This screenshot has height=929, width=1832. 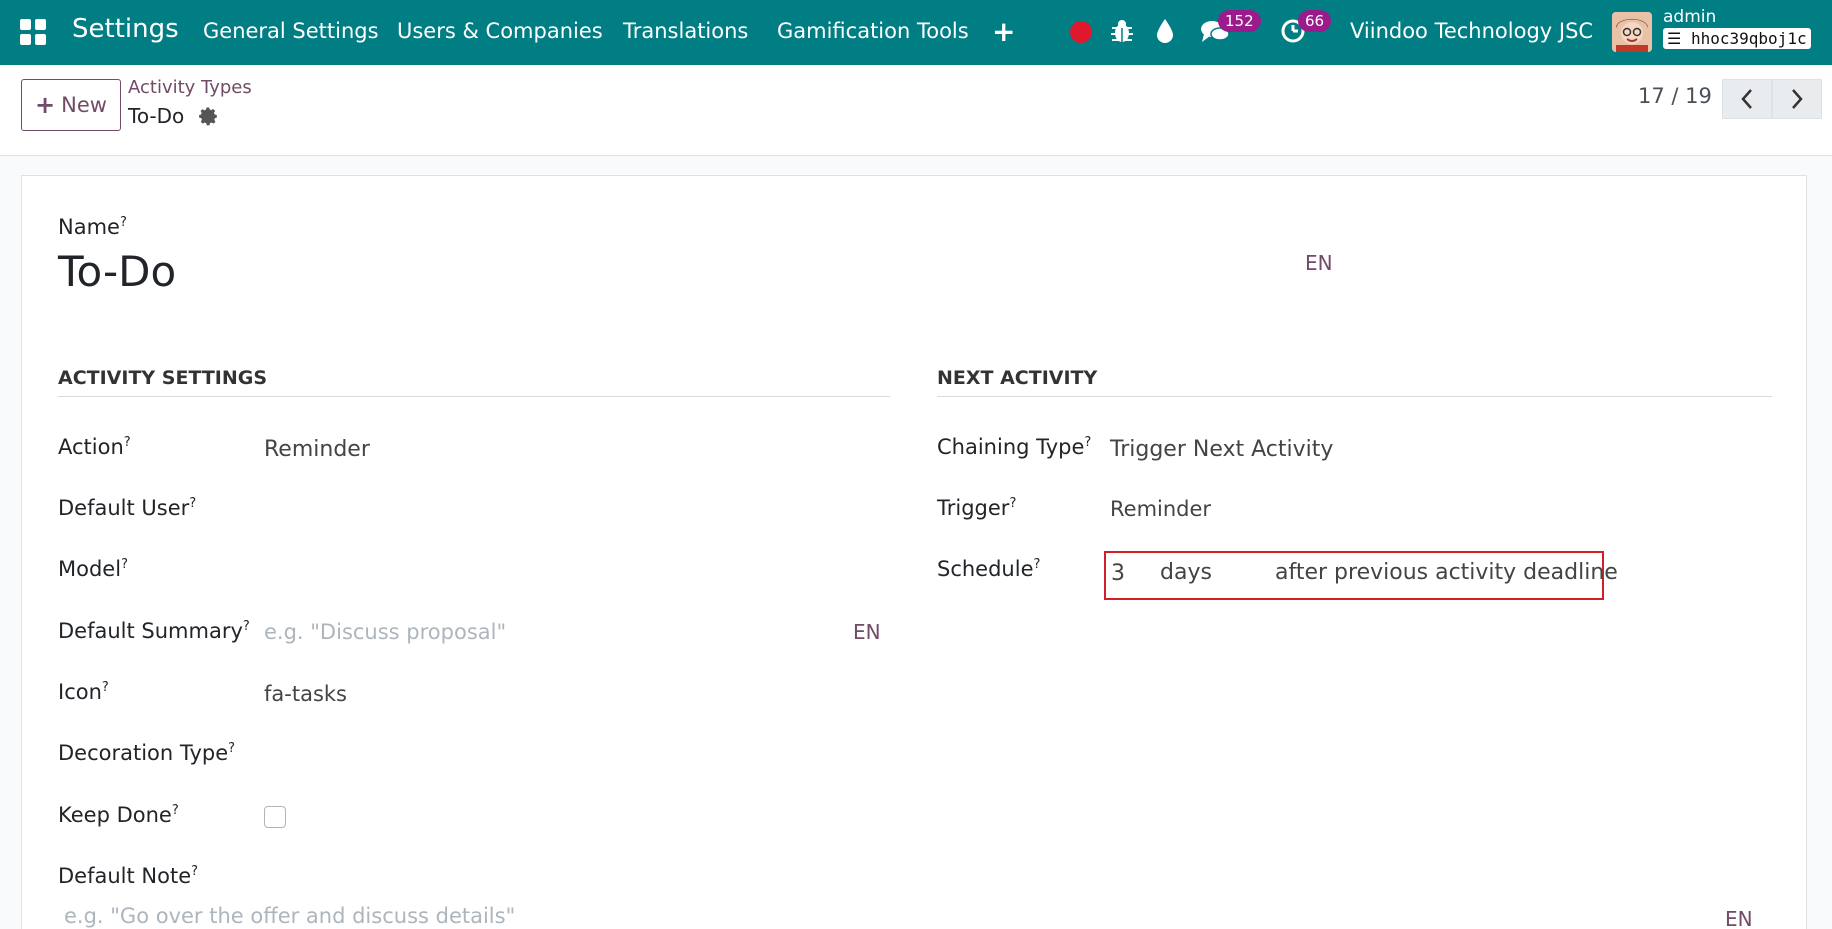 What do you see at coordinates (1674, 38) in the screenshot?
I see `database-icon: ☰` at bounding box center [1674, 38].